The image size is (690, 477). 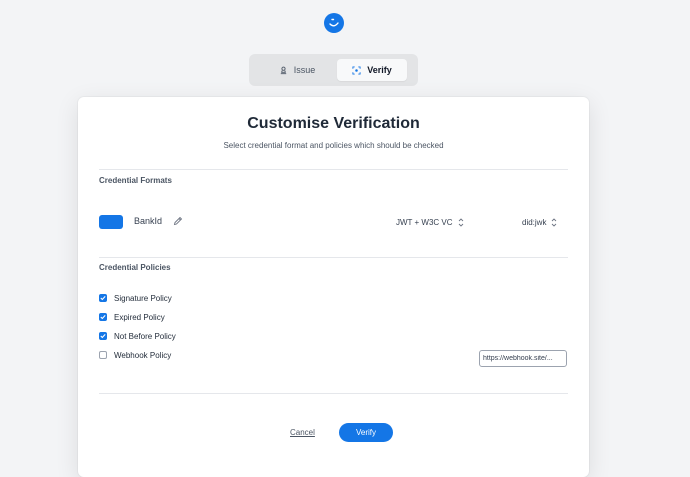 I want to click on did-method-select: did:jwk, so click(x=539, y=222).